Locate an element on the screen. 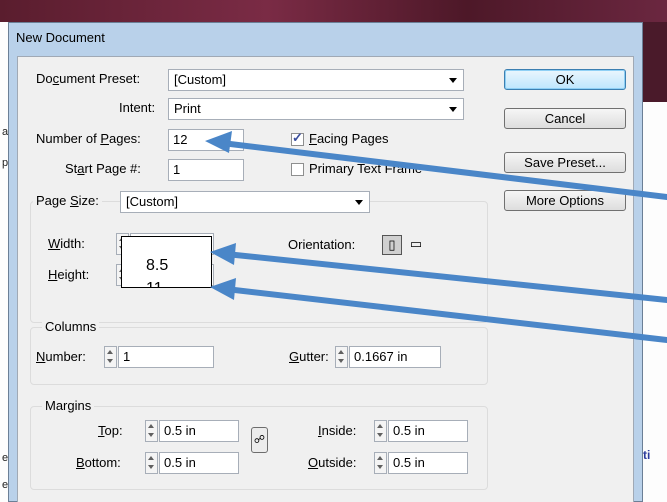  arrow-to-width is located at coordinates (445, 277).